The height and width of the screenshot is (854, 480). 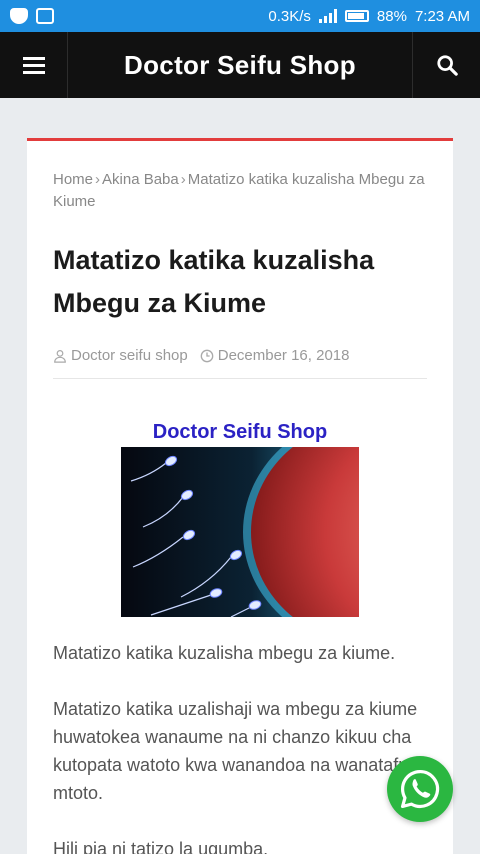 What do you see at coordinates (207, 355) in the screenshot?
I see `clock-icon` at bounding box center [207, 355].